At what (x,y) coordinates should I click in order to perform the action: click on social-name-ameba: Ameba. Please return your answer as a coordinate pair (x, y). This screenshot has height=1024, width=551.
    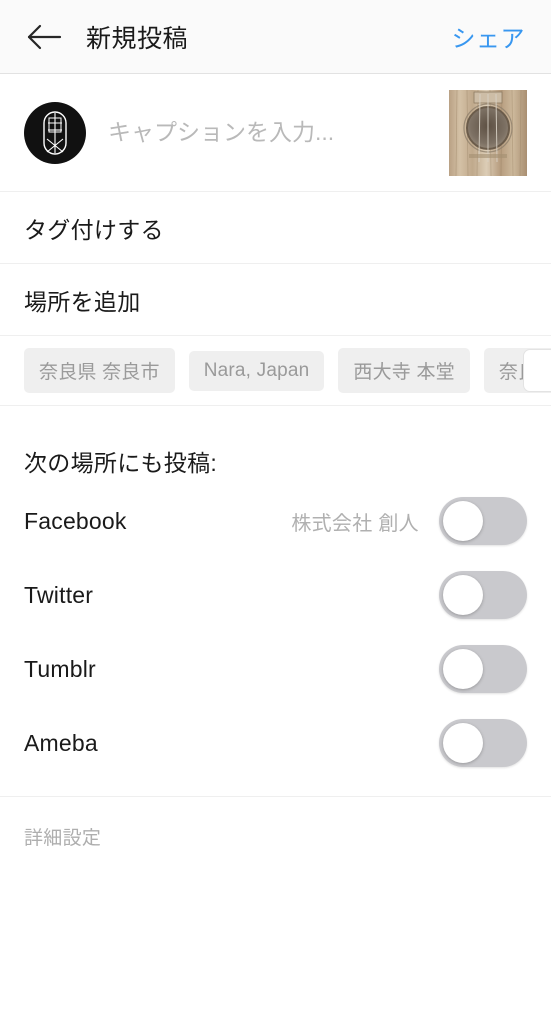
    Looking at the image, I should click on (61, 742).